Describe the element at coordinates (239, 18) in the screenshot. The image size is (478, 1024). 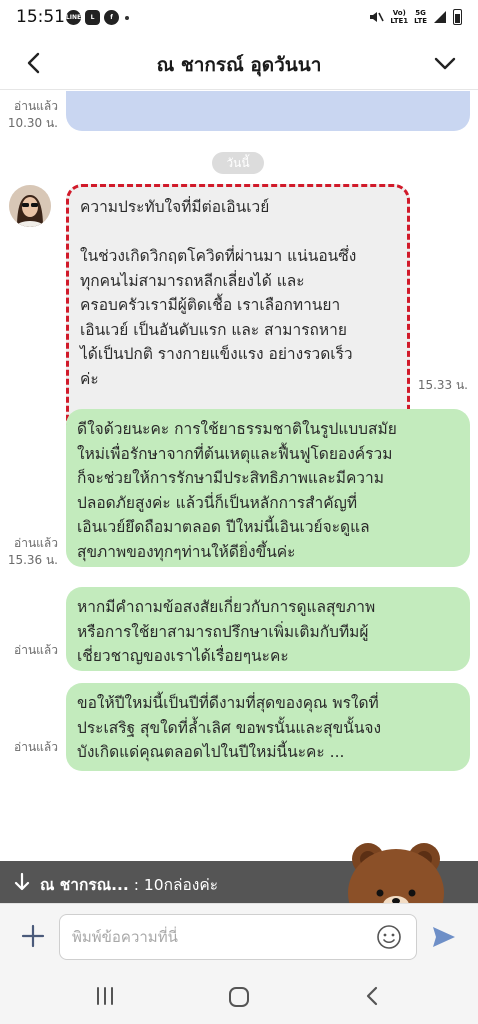
I see `status-bar: 15:51 LINE L f Vo) LTE1 5G LTE` at that location.